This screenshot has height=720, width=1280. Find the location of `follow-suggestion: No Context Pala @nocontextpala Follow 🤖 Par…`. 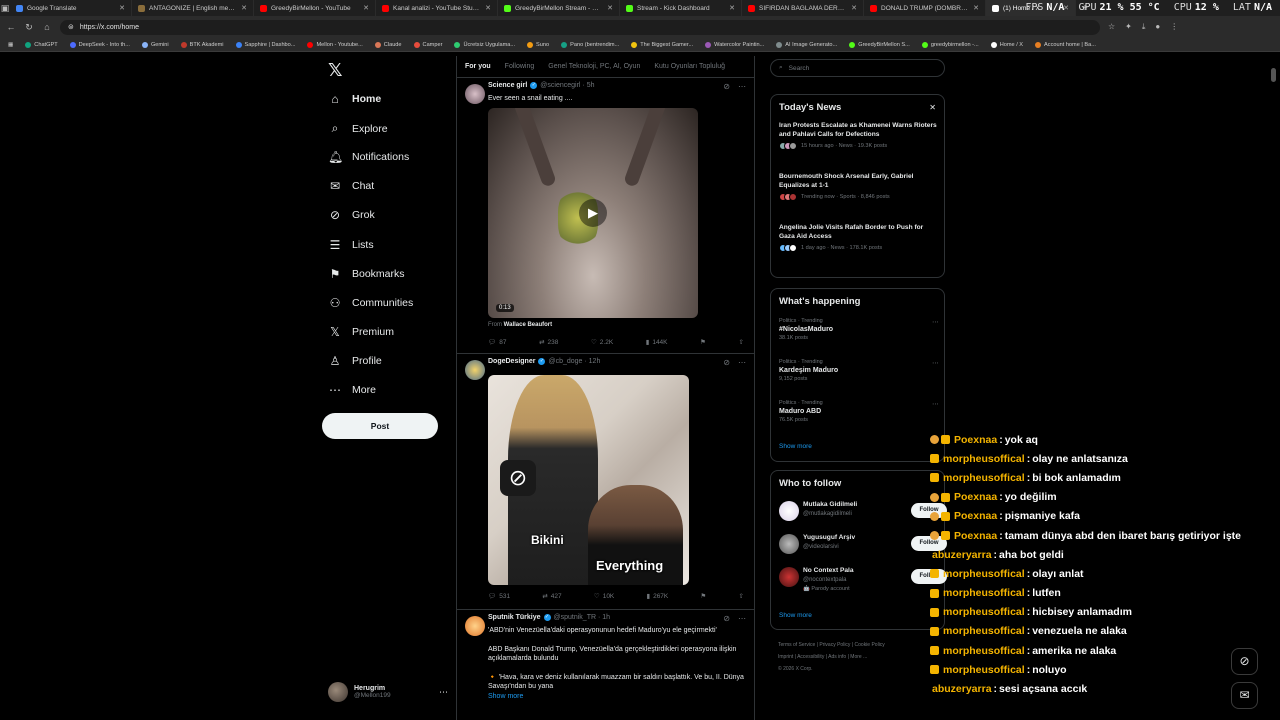

follow-suggestion: No Context Pala @nocontextpala Follow 🤖 Par… is located at coordinates (863, 579).